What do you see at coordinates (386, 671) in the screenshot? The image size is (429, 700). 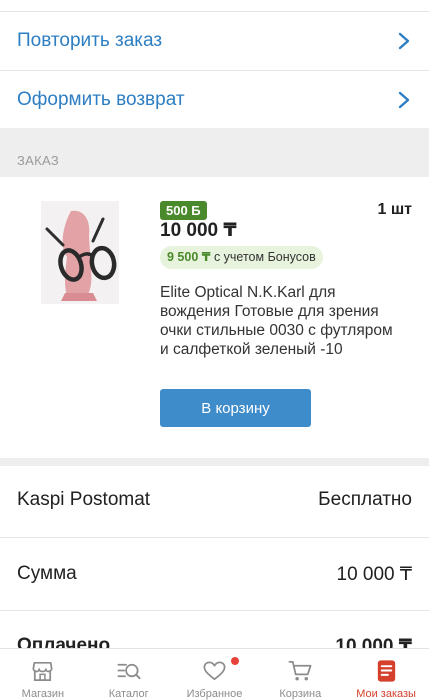 I see `orders-icon` at bounding box center [386, 671].